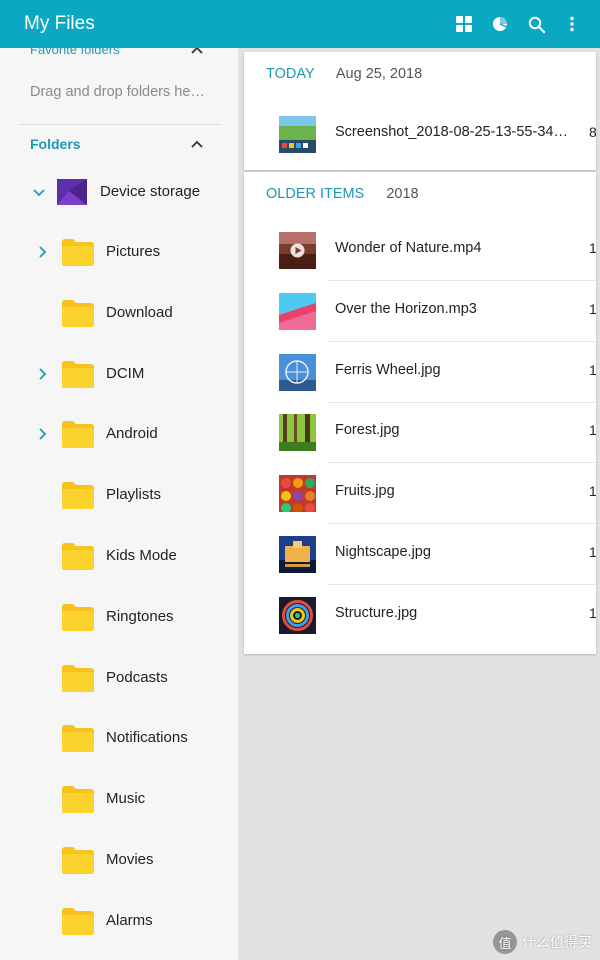  Describe the element at coordinates (132, 434) in the screenshot. I see `folder-label: Android` at that location.